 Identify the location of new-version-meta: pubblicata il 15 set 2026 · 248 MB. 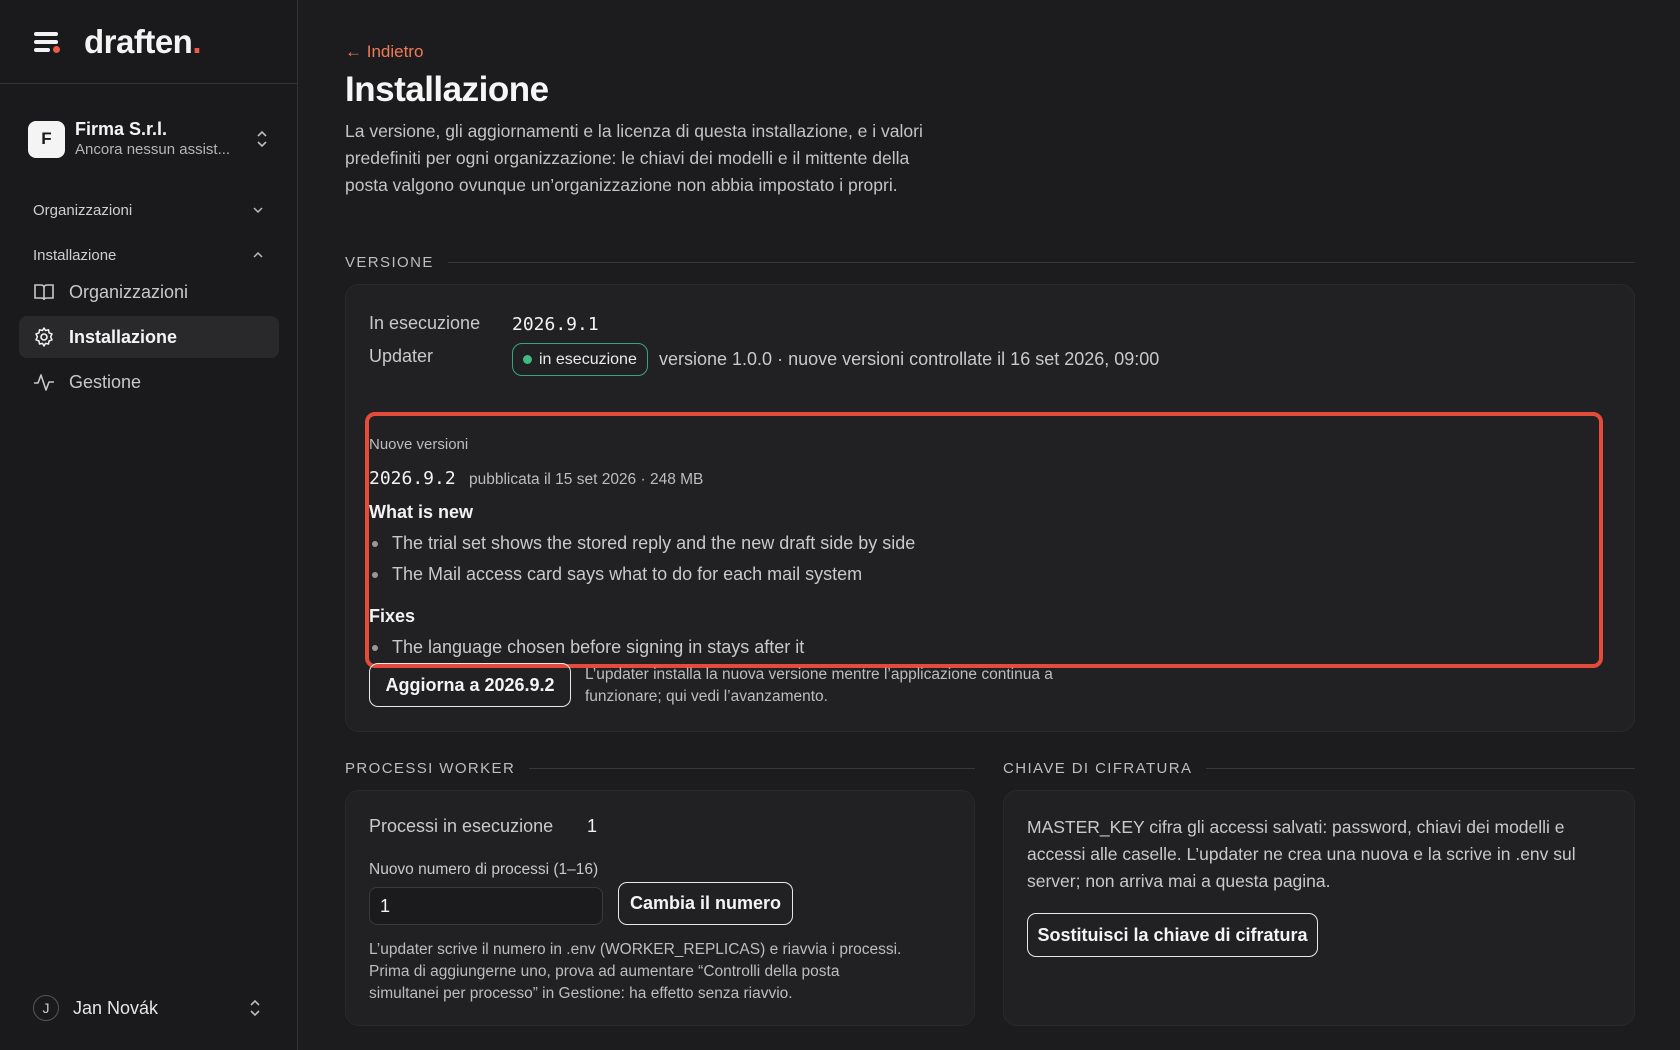
(586, 479).